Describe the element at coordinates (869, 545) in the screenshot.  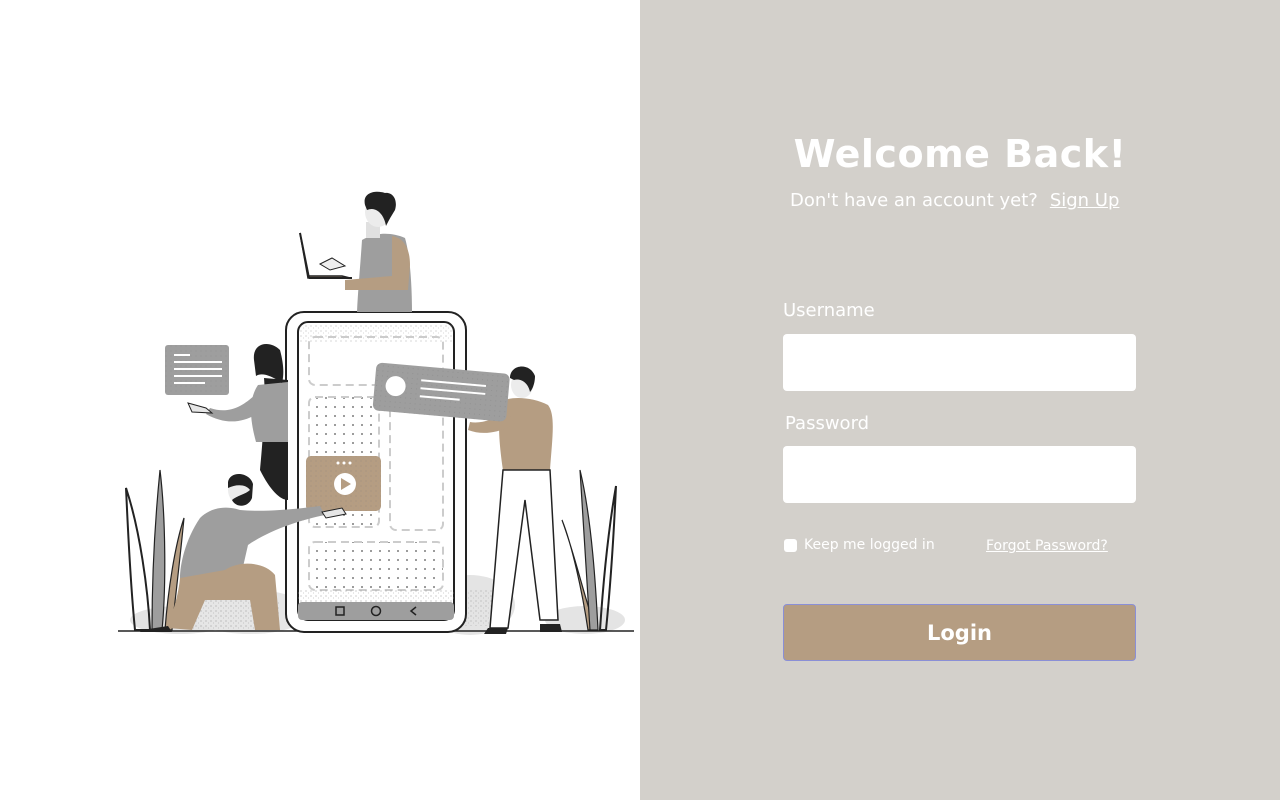
I see `keep-logged-in-label: Keep me logged in` at that location.